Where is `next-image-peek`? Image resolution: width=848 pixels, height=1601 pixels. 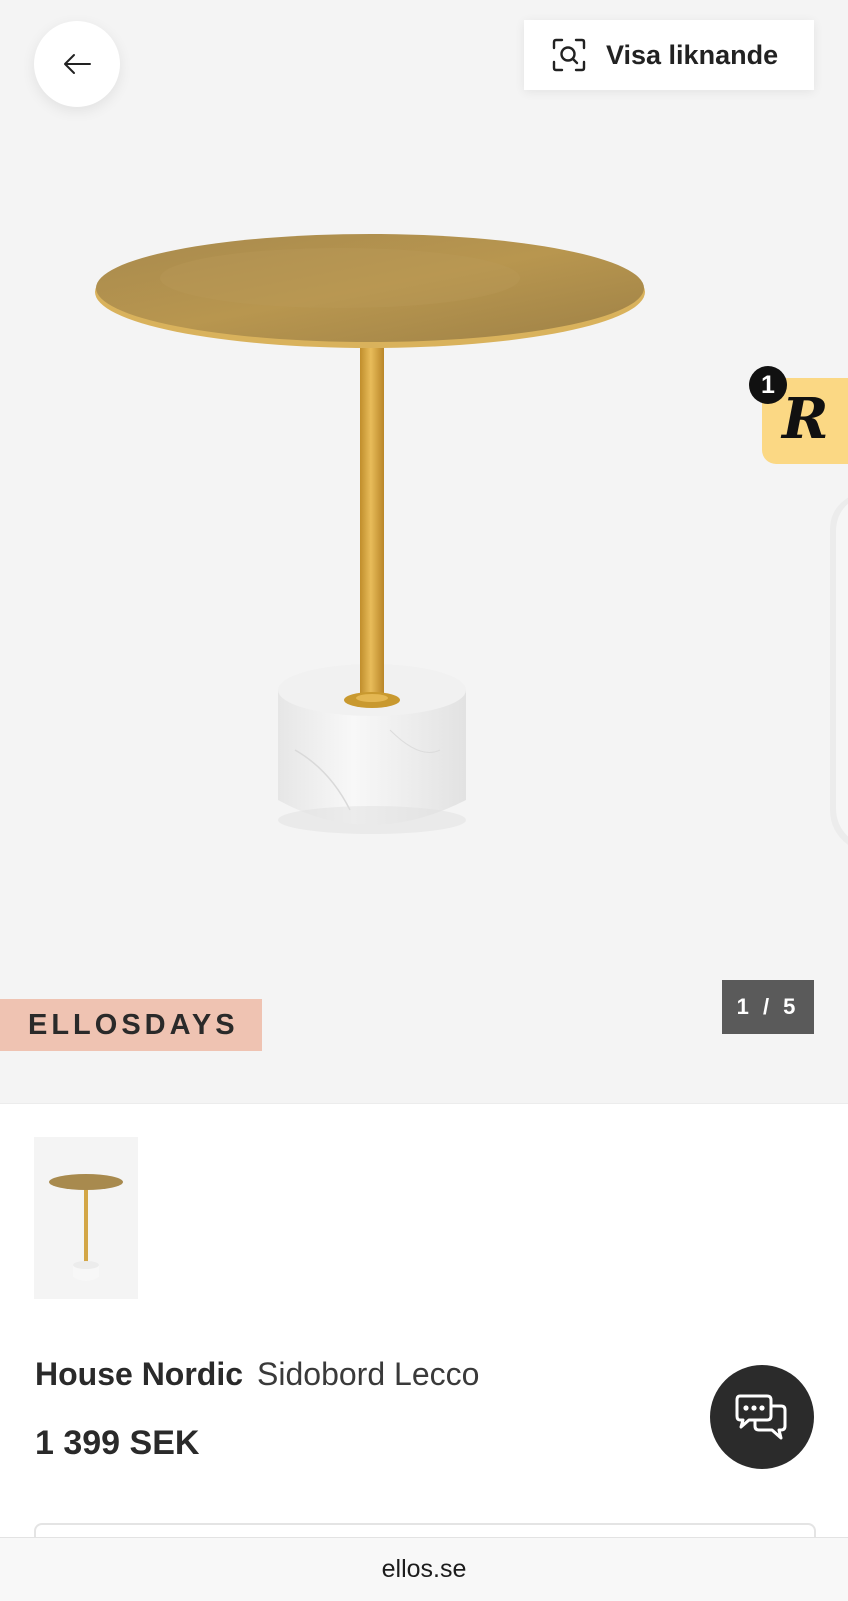 next-image-peek is located at coordinates (837, 675).